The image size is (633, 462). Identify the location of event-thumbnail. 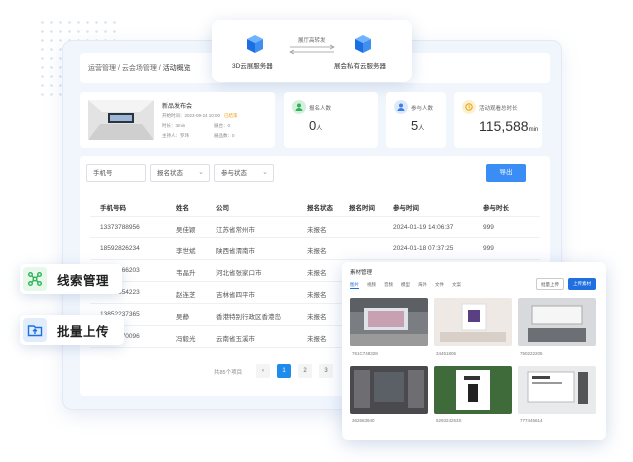
(121, 120).